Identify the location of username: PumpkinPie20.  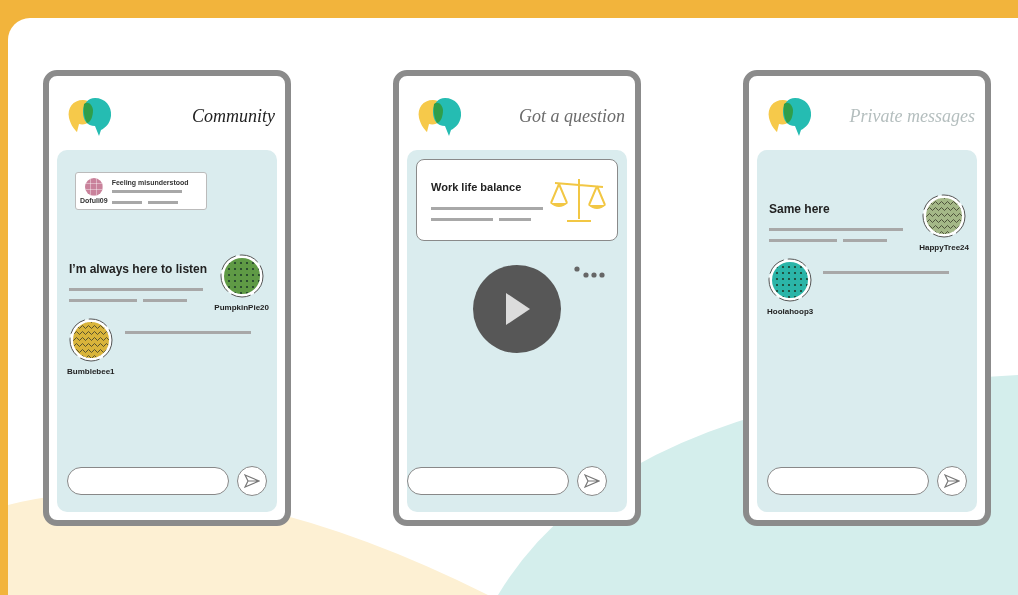
(241, 308).